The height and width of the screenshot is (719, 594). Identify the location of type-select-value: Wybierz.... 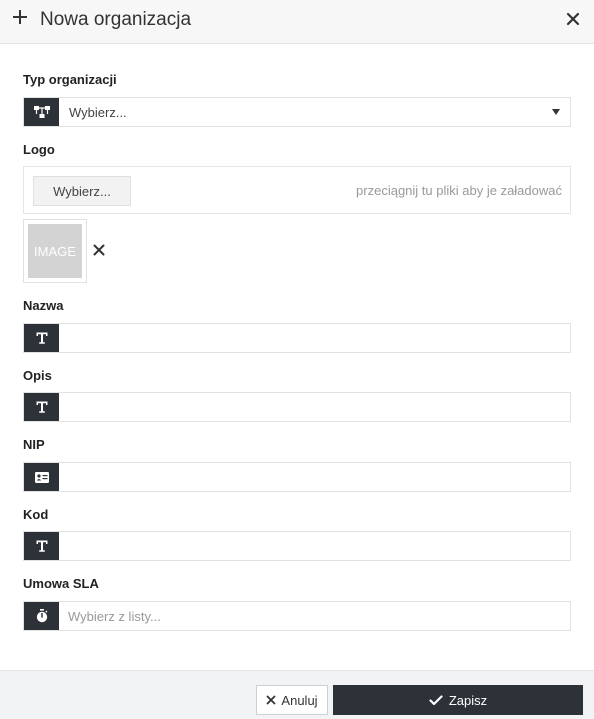
(98, 112).